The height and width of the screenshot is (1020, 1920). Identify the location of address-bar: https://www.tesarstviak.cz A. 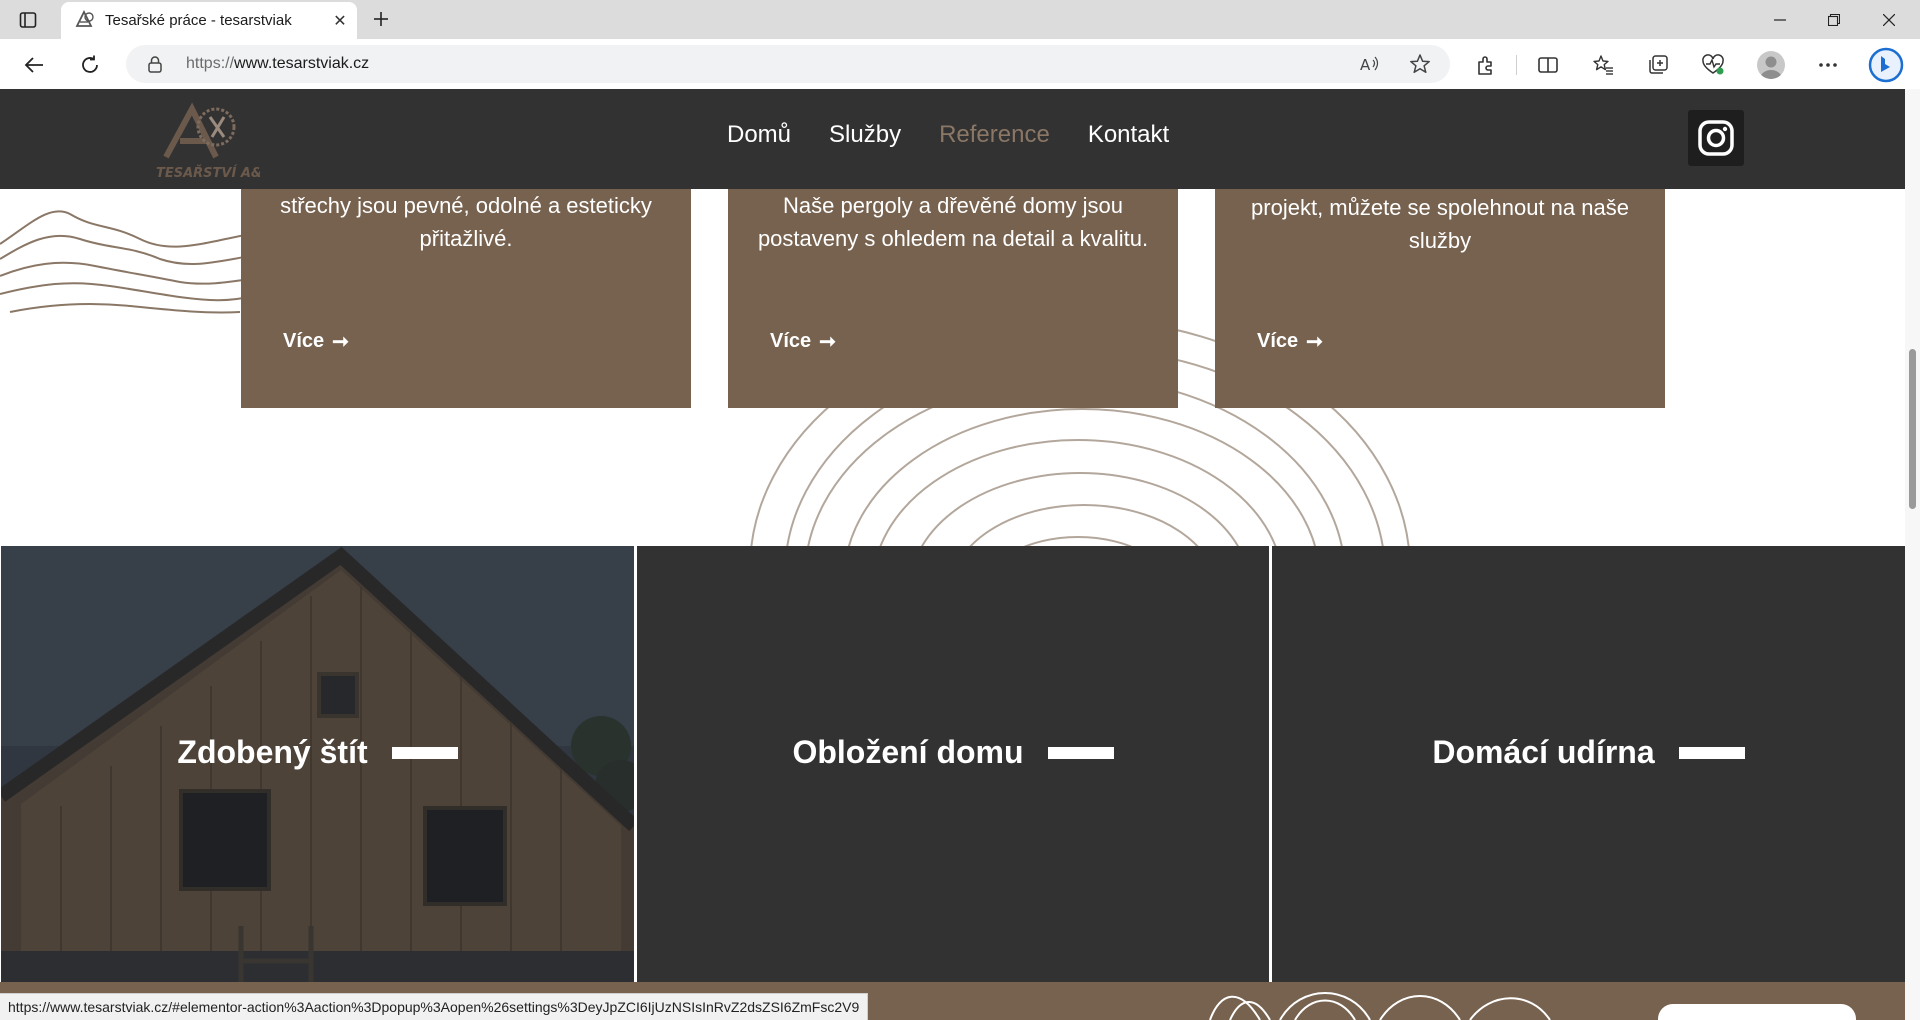
(788, 64).